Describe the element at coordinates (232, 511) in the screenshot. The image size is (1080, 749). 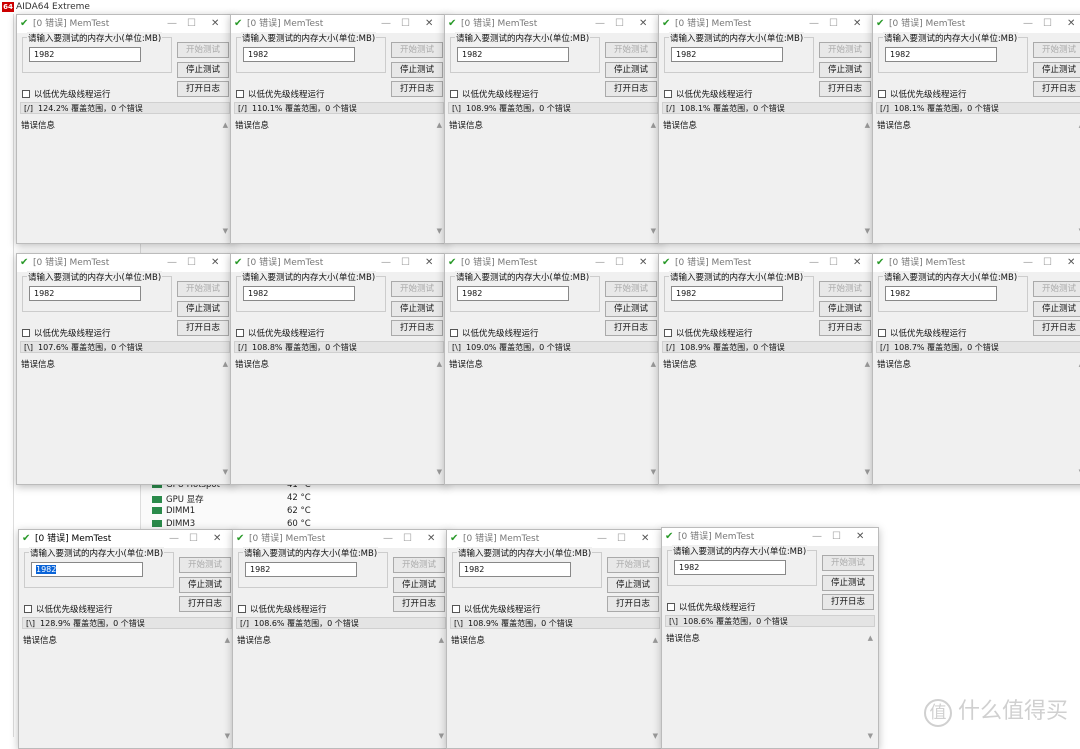
I see `sensor-row: DIMM1 62 °C` at that location.